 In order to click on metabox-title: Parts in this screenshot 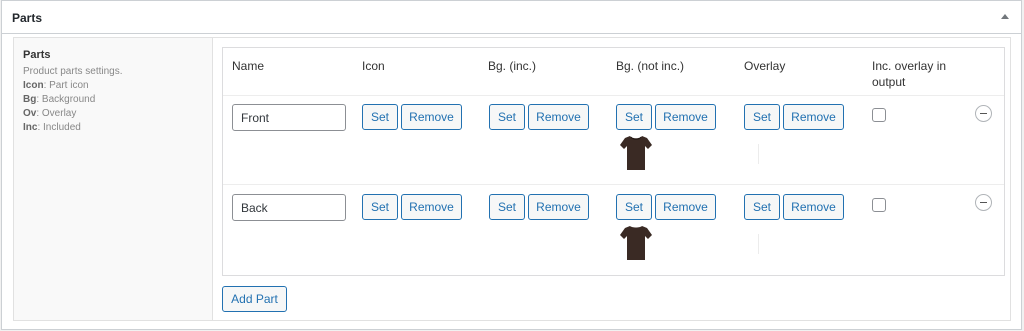, I will do `click(27, 18)`.